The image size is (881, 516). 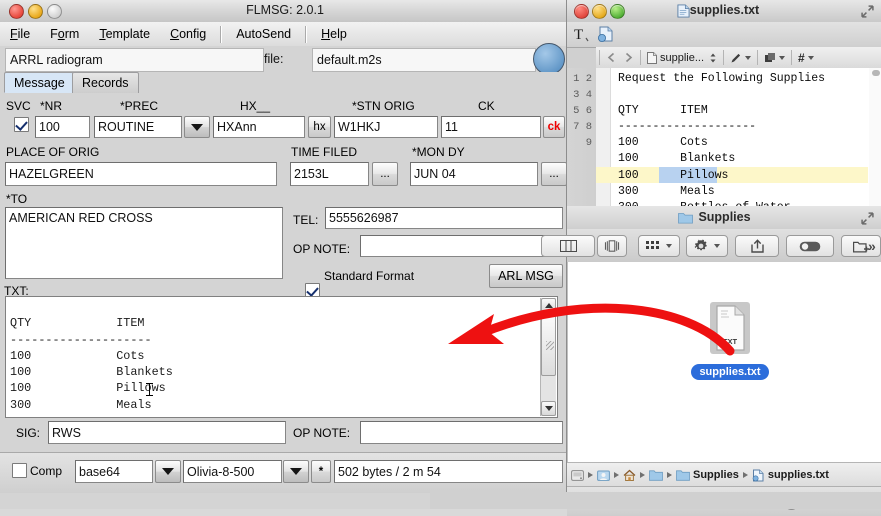 What do you see at coordinates (548, 345) in the screenshot?
I see `scroll-thumb` at bounding box center [548, 345].